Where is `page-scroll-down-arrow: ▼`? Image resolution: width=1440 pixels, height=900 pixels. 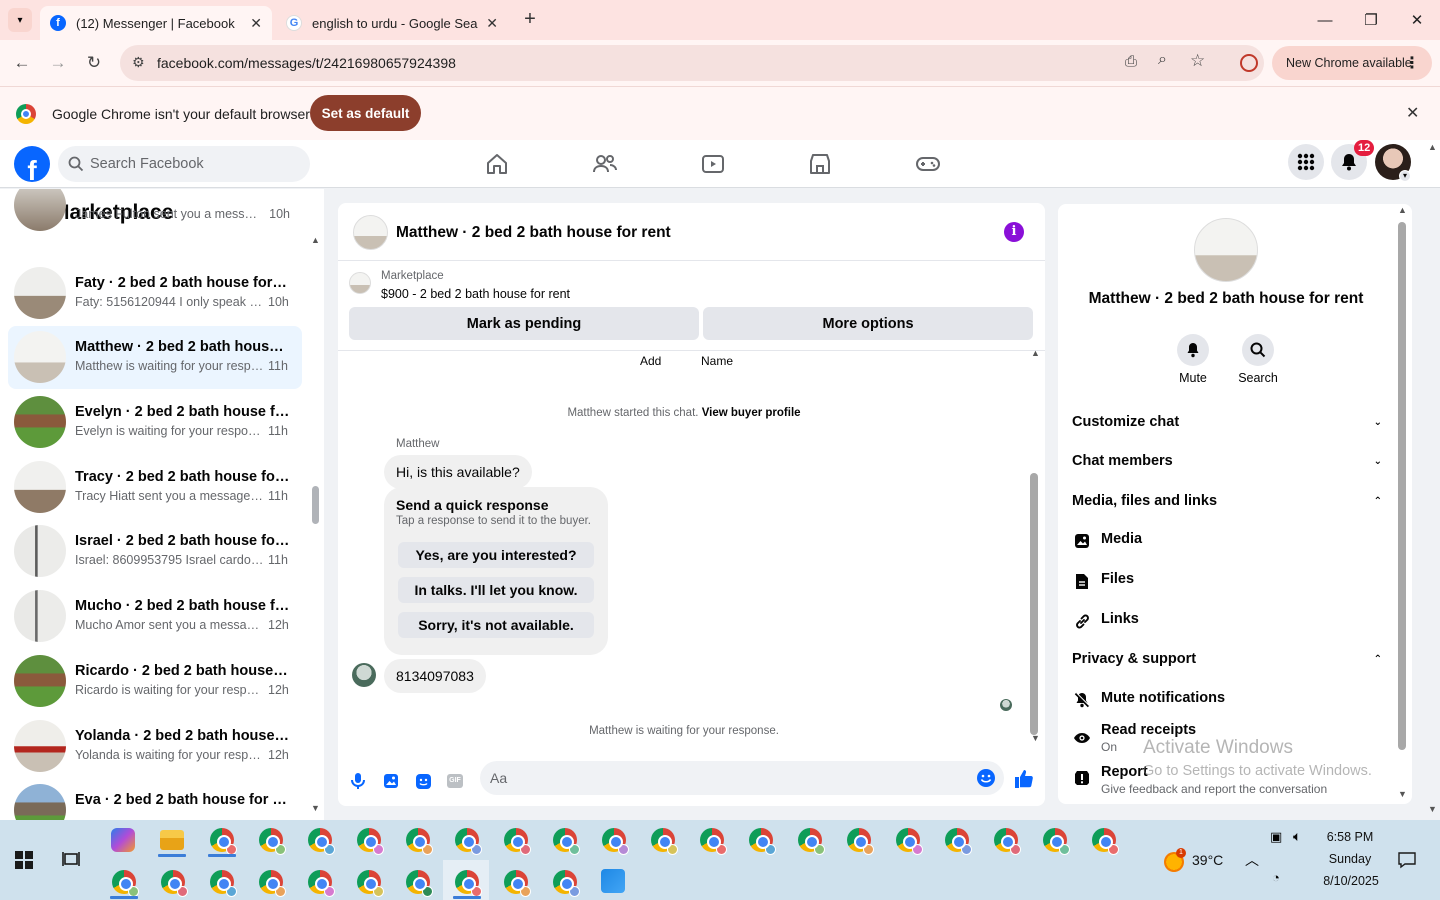 page-scroll-down-arrow: ▼ is located at coordinates (1432, 809).